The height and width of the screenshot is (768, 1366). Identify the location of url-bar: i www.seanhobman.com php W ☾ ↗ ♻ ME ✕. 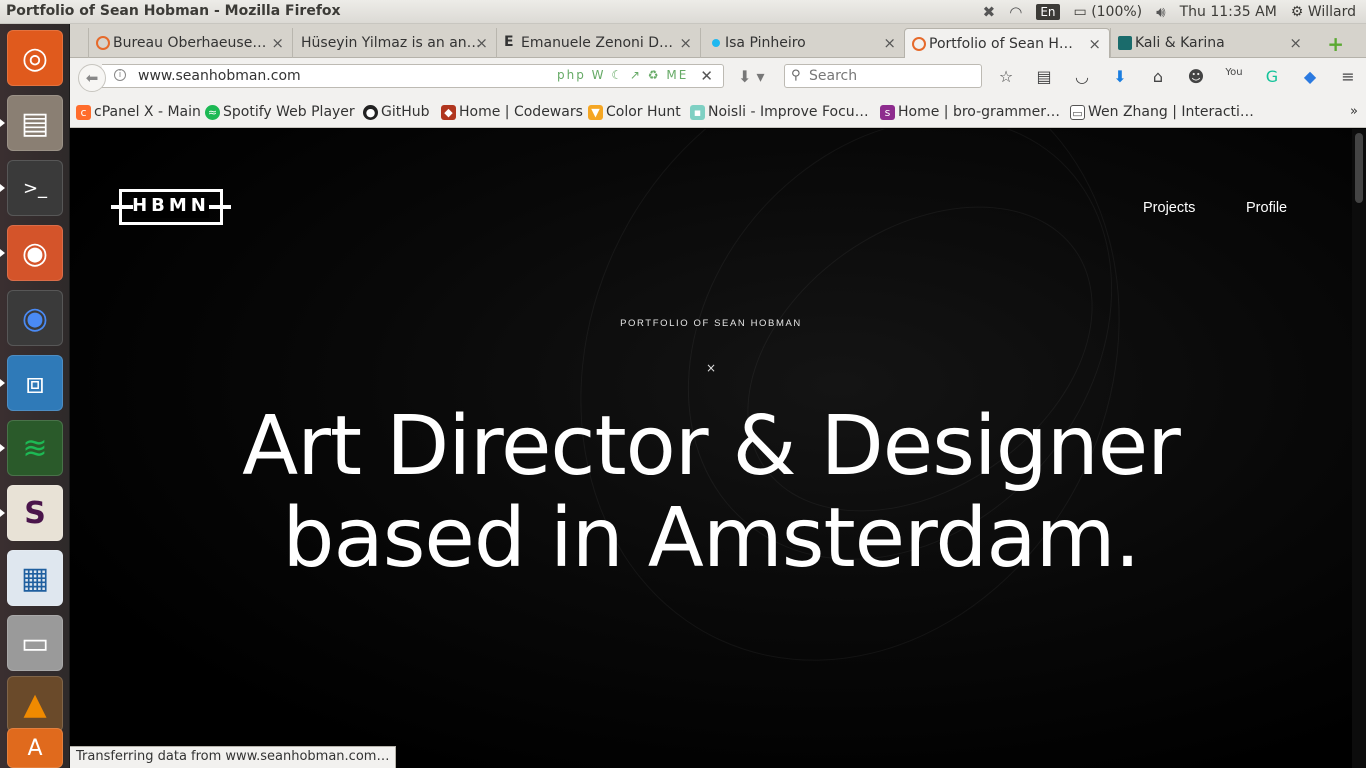
(413, 76).